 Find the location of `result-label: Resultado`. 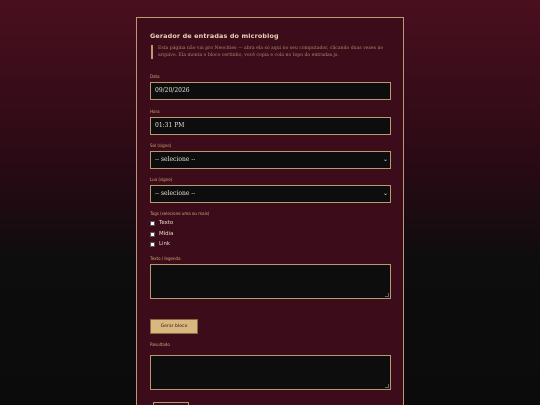

result-label: Resultado is located at coordinates (160, 344).